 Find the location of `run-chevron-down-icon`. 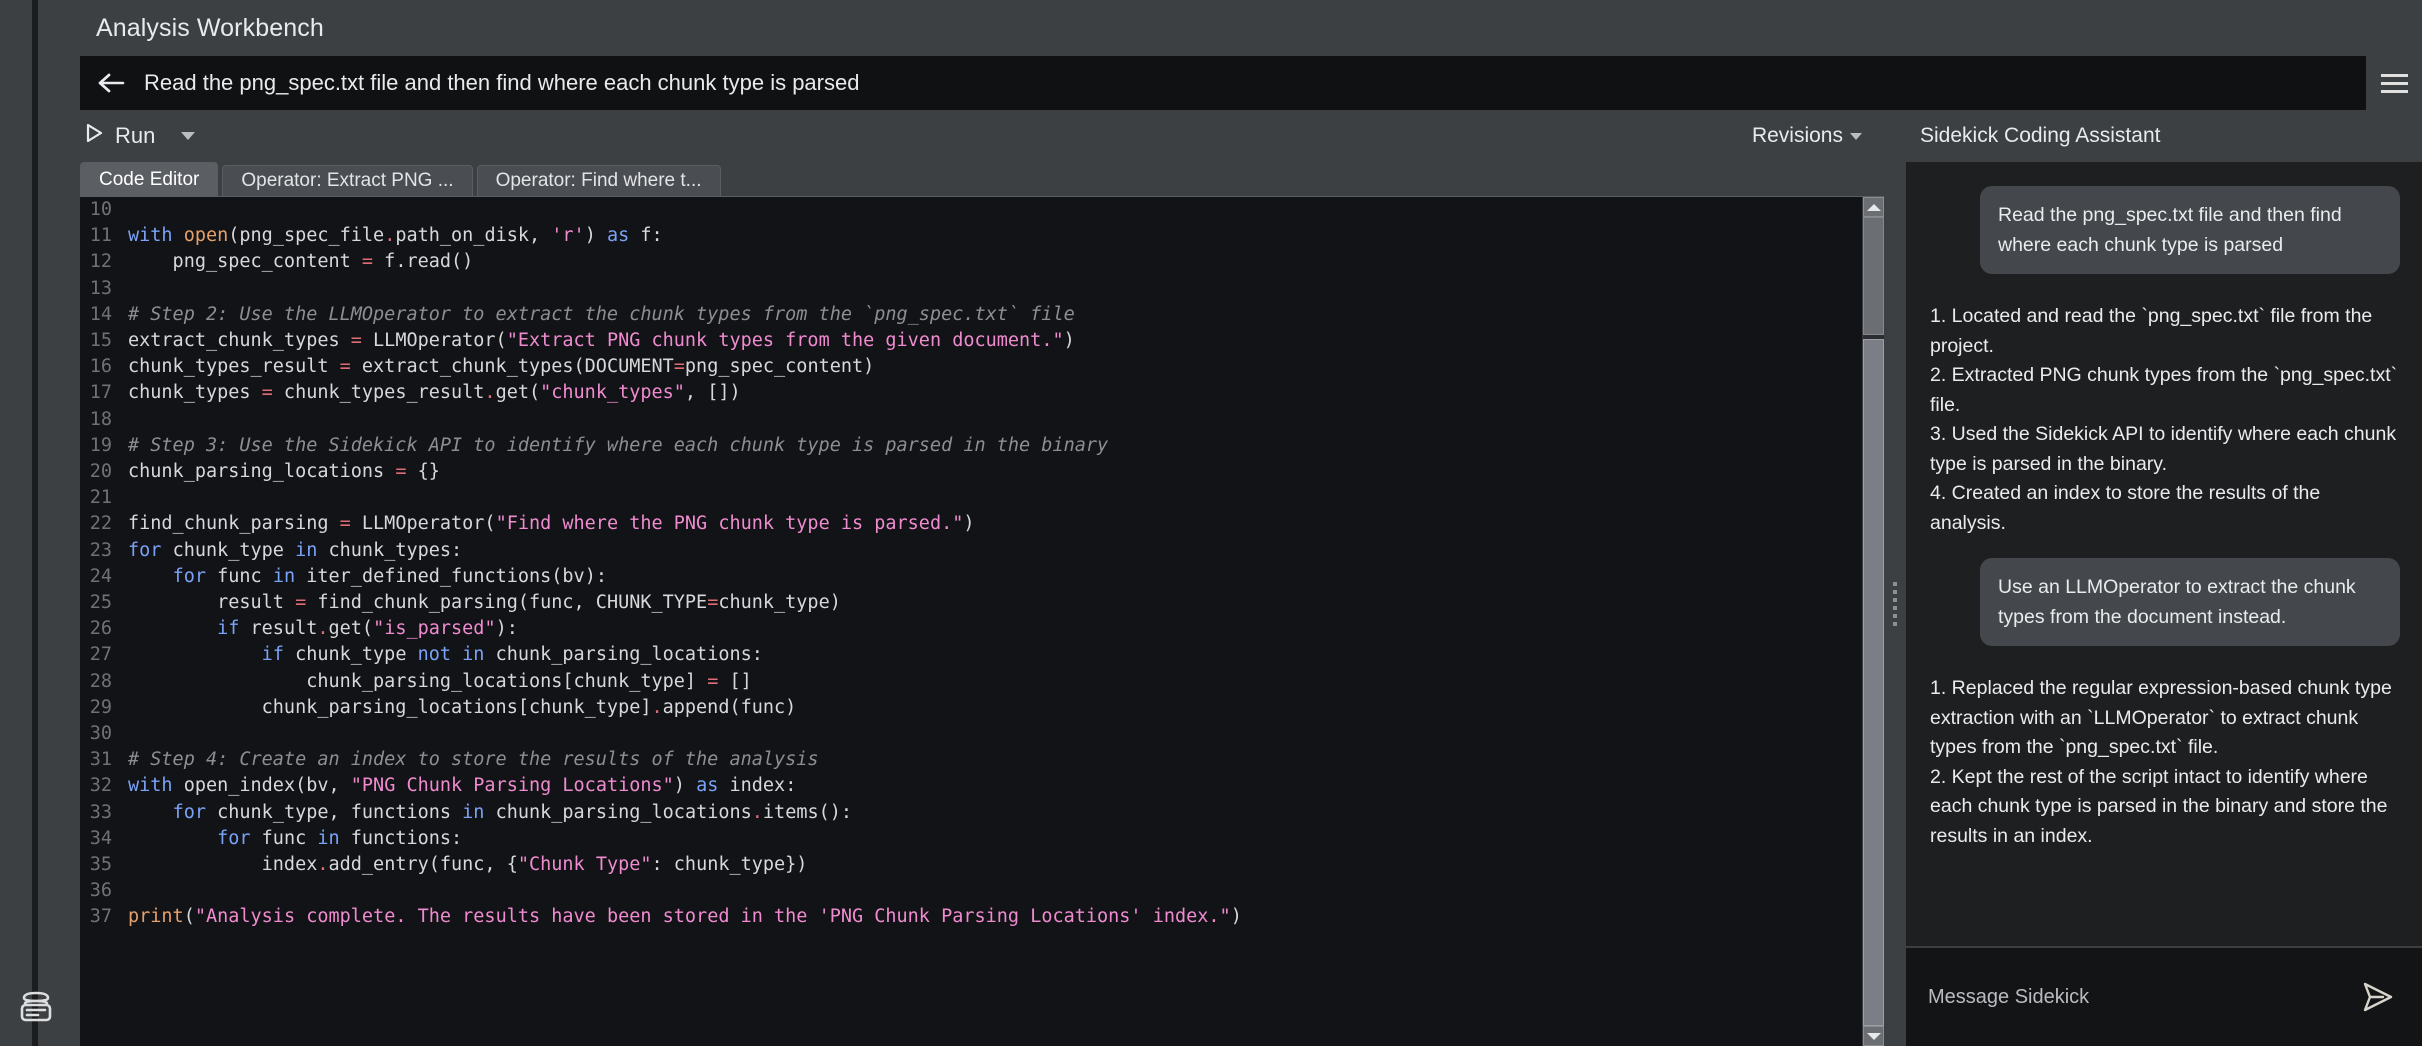

run-chevron-down-icon is located at coordinates (188, 136).